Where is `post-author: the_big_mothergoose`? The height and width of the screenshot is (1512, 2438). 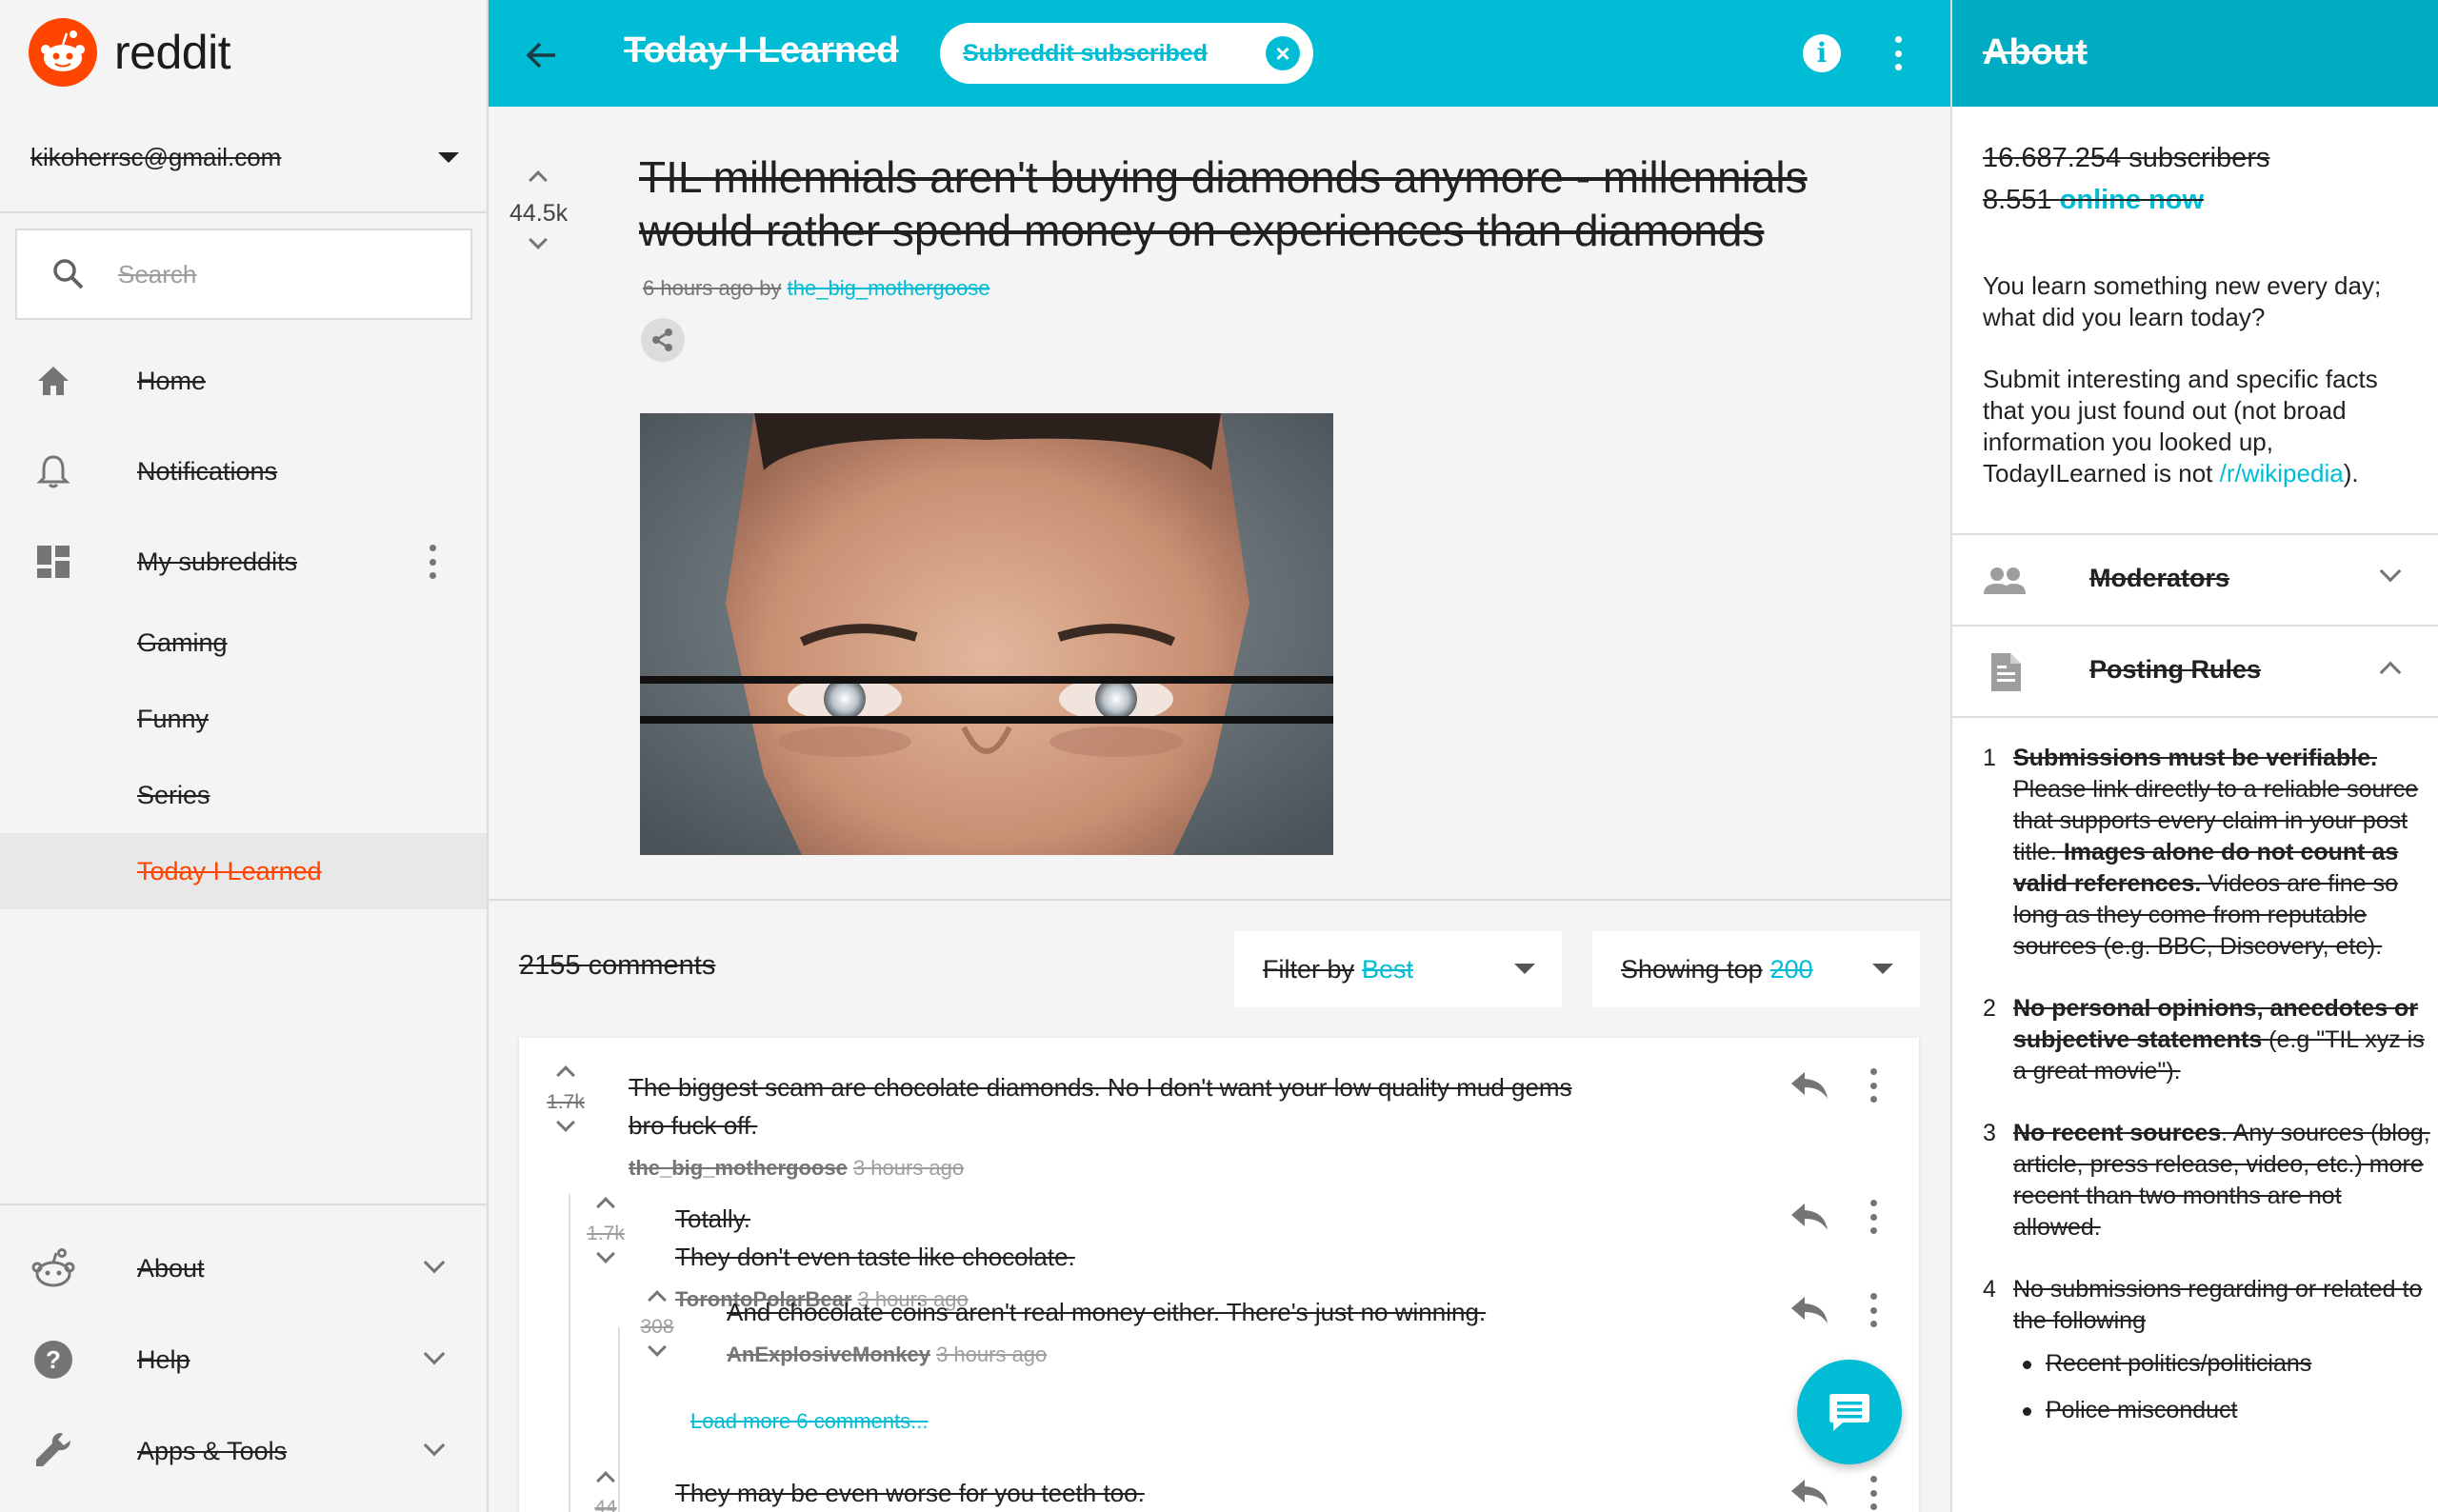 post-author: the_big_mothergoose is located at coordinates (889, 288).